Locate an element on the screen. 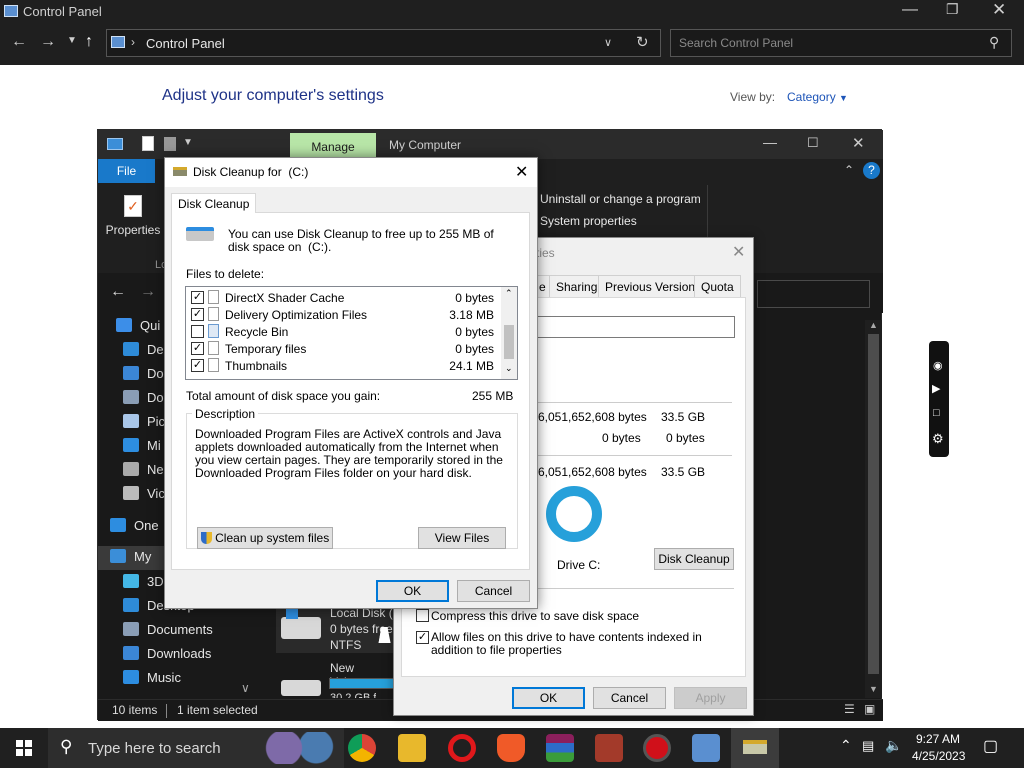 Image resolution: width=1024 pixels, height=768 pixels. refresh-icon: ↻ is located at coordinates (642, 42).